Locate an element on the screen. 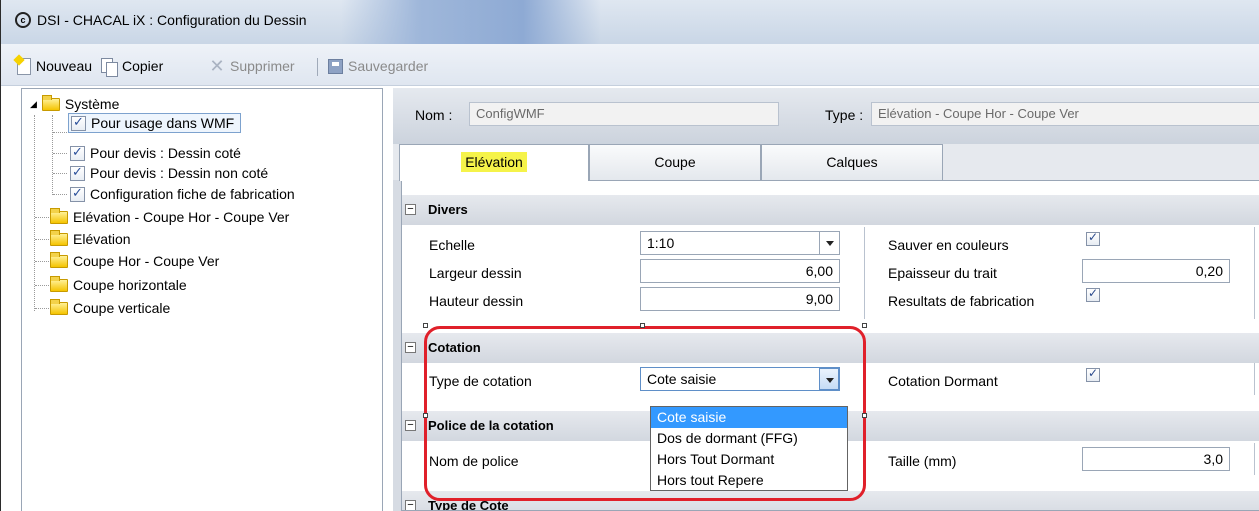  cotation-dormant-label: Cotation Dormant is located at coordinates (943, 381).